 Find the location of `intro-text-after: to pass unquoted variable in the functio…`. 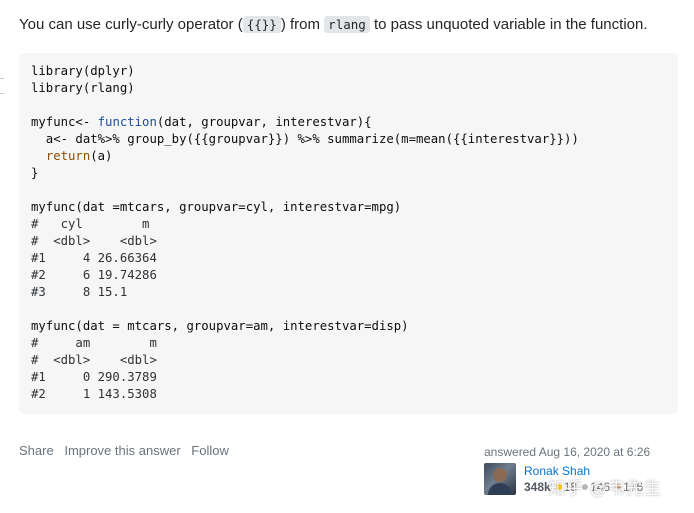

intro-text-after: to pass unquoted variable in the functio… is located at coordinates (508, 24).